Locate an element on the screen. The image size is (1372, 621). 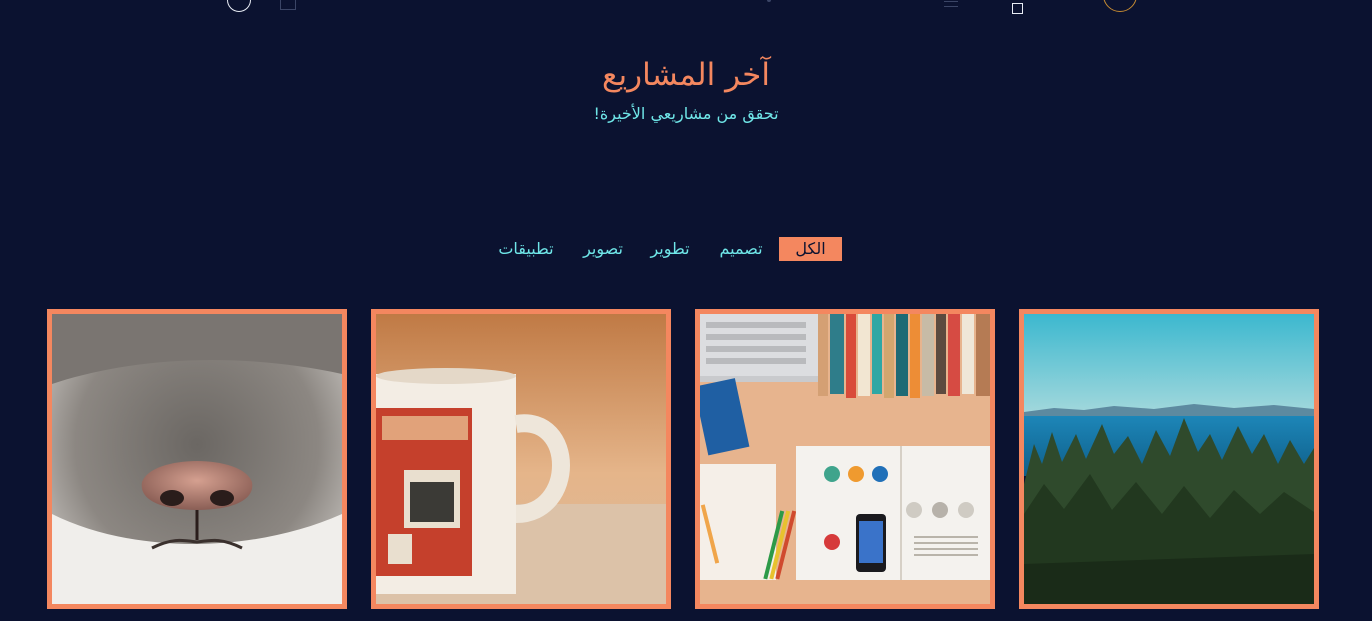
menu-icon is located at coordinates (951, 4).